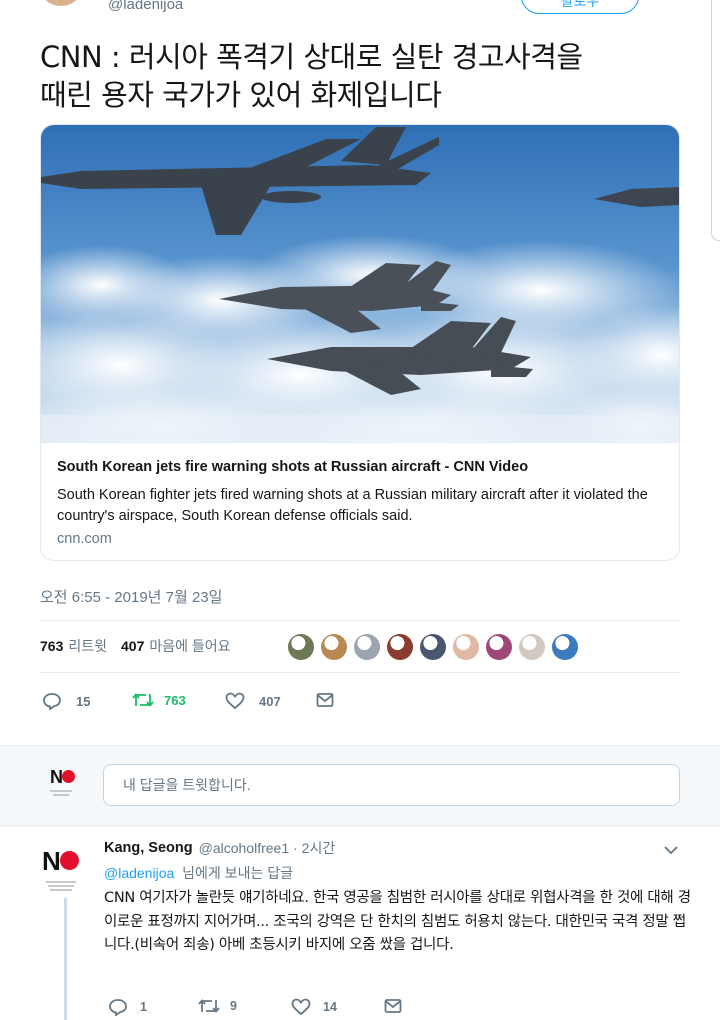 This screenshot has height=1020, width=720. I want to click on follow-button: 팔로우, so click(580, 7).